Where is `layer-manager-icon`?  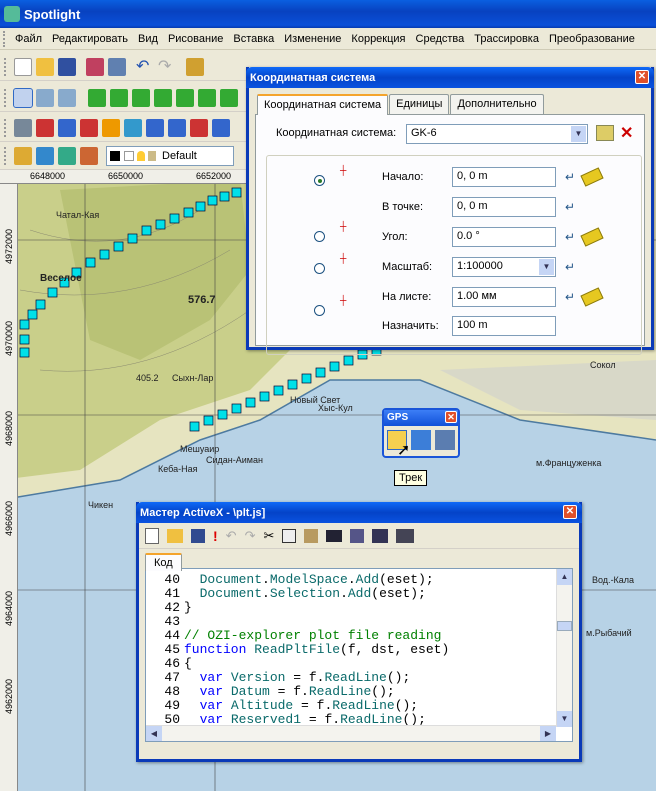
layer-manager-icon is located at coordinates (23, 155).